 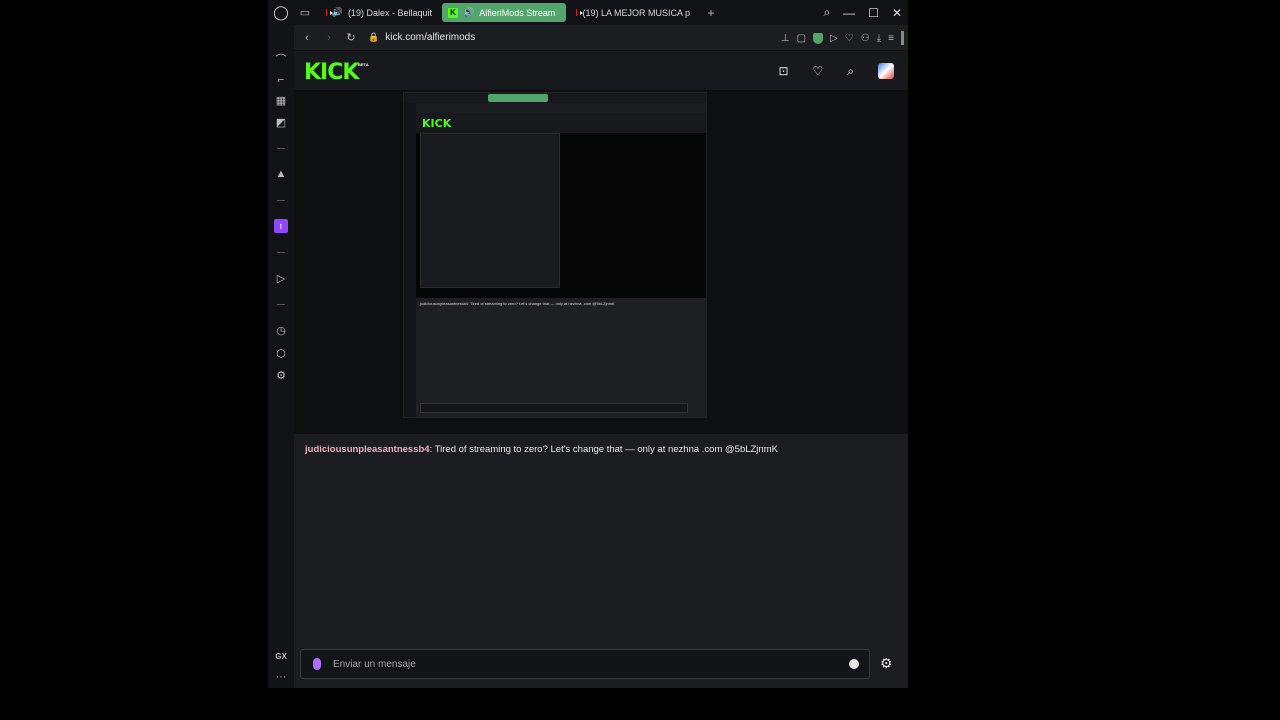 I want to click on search-icon: ⌕, so click(x=850, y=71).